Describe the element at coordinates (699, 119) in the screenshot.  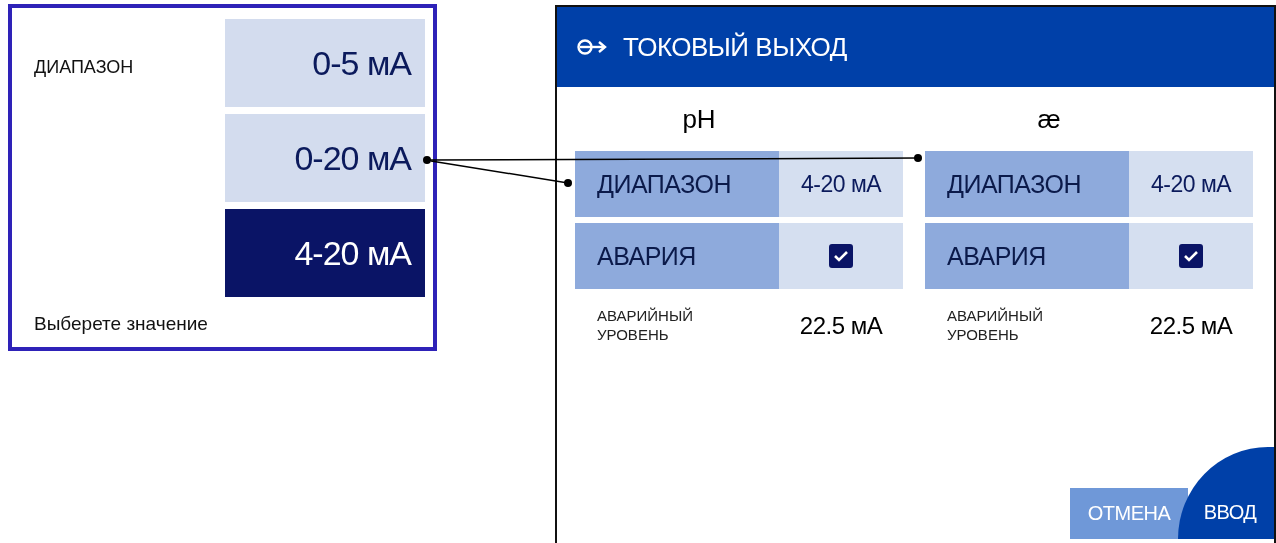
I see `channel-name: pH` at that location.